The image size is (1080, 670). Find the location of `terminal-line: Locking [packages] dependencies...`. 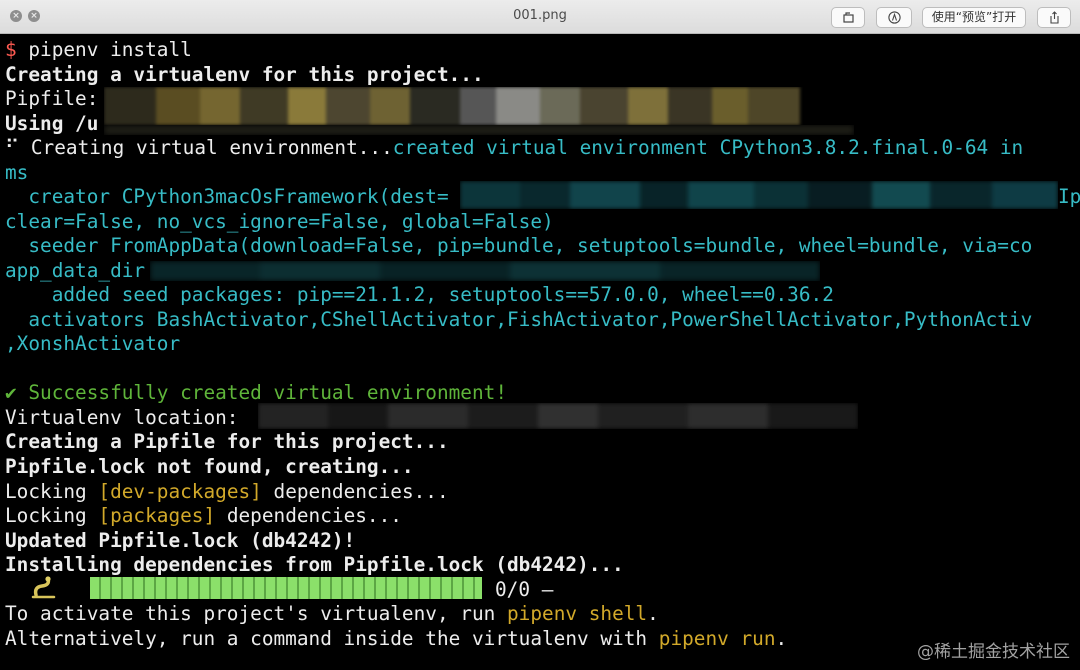

terminal-line: Locking [packages] dependencies... is located at coordinates (203, 515).